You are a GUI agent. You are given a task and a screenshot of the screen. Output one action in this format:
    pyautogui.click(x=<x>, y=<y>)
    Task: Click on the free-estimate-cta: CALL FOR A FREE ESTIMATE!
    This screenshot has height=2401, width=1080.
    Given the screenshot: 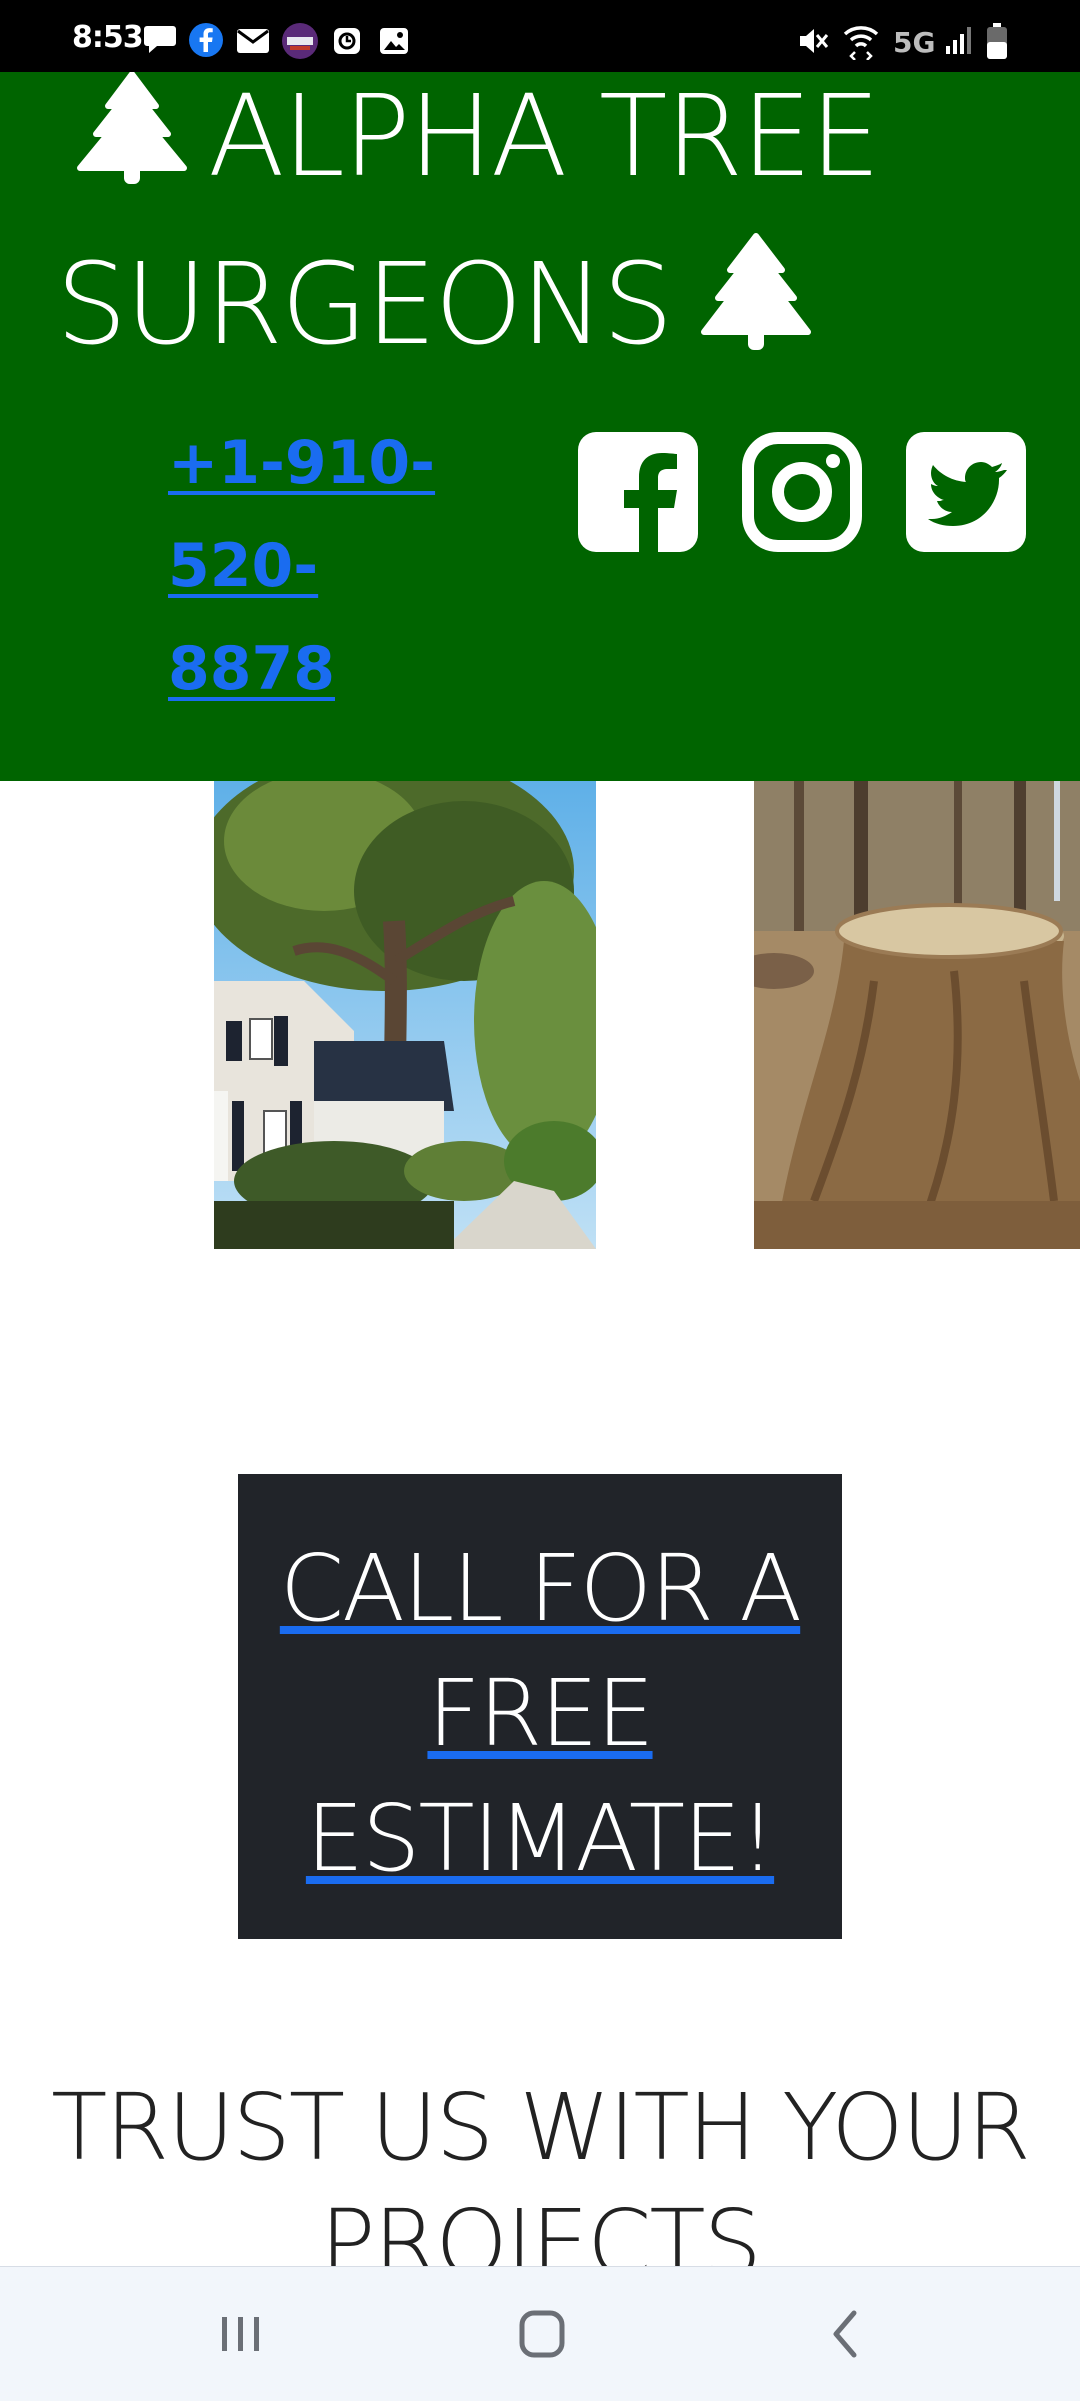 What is the action you would take?
    pyautogui.click(x=540, y=1706)
    